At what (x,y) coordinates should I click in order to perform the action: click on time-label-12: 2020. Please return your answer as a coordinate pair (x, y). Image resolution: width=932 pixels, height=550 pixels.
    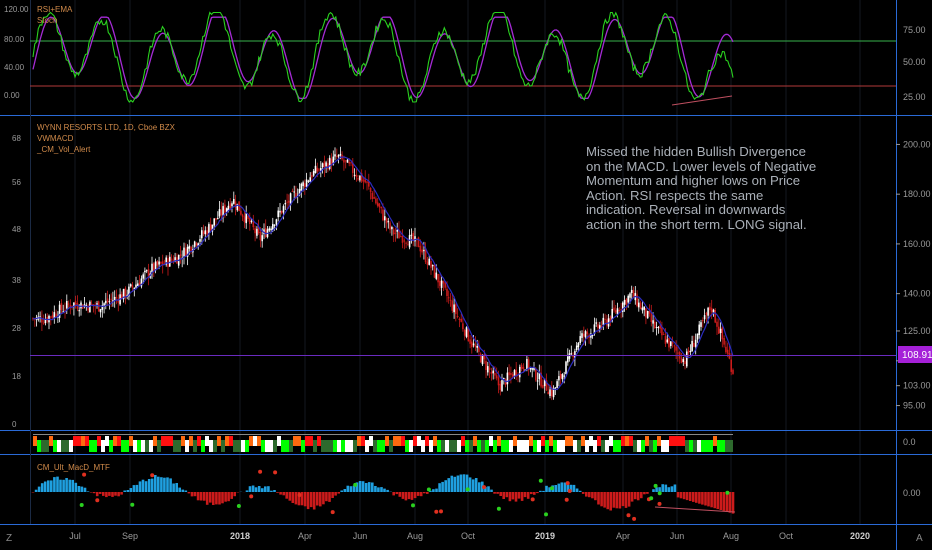
    Looking at the image, I should click on (860, 536).